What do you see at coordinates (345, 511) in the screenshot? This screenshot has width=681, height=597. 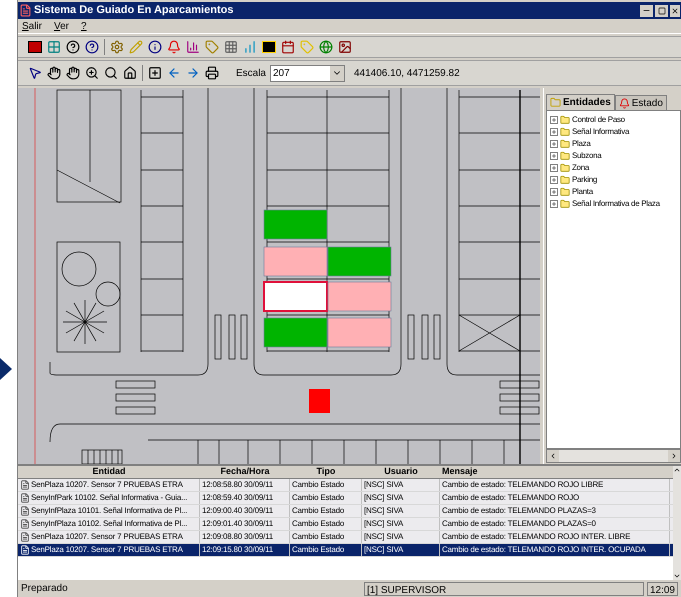 I see `log-row: SenyInfPlaza 10101. Señal Informativa de Pl... 12:09:00.40 30/09/11 Cambio Estado [NSC] SIVA Cambio de estado: TELEMANDO PLAZAS=3` at bounding box center [345, 511].